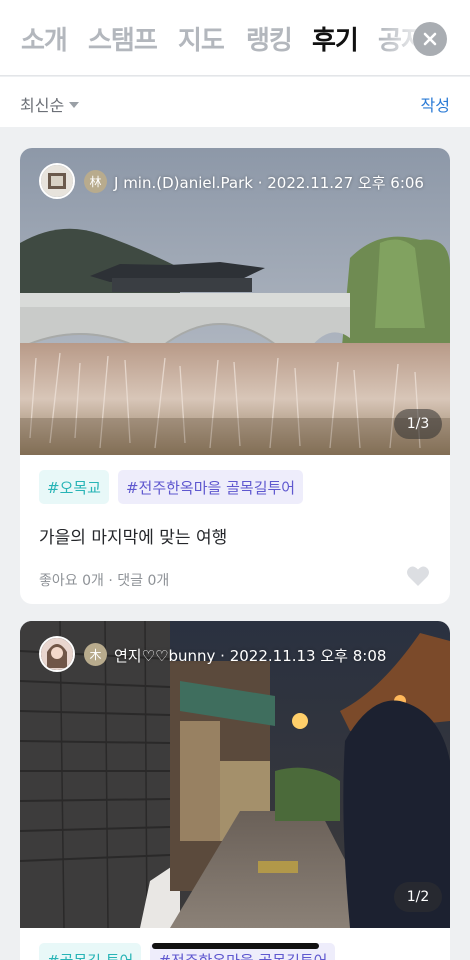  Describe the element at coordinates (335, 38) in the screenshot. I see `tab-reviews: 후기` at that location.